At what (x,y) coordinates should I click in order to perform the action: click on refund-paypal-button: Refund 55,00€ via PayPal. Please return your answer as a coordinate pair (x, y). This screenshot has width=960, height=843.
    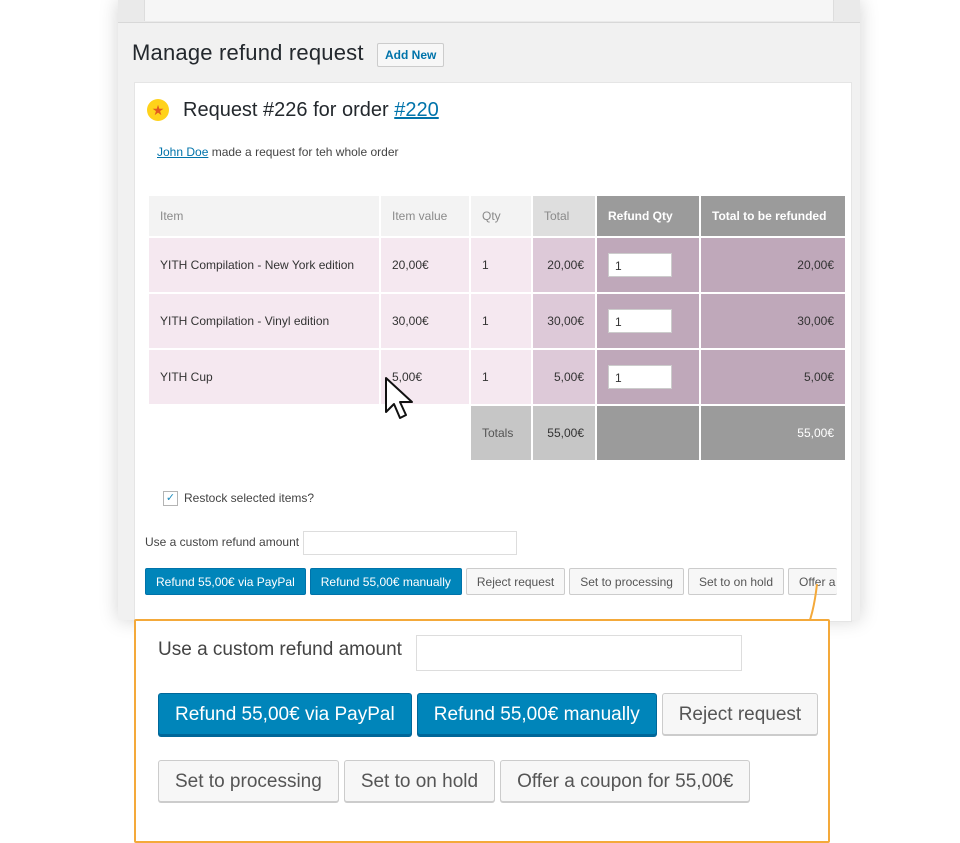
    Looking at the image, I should click on (225, 581).